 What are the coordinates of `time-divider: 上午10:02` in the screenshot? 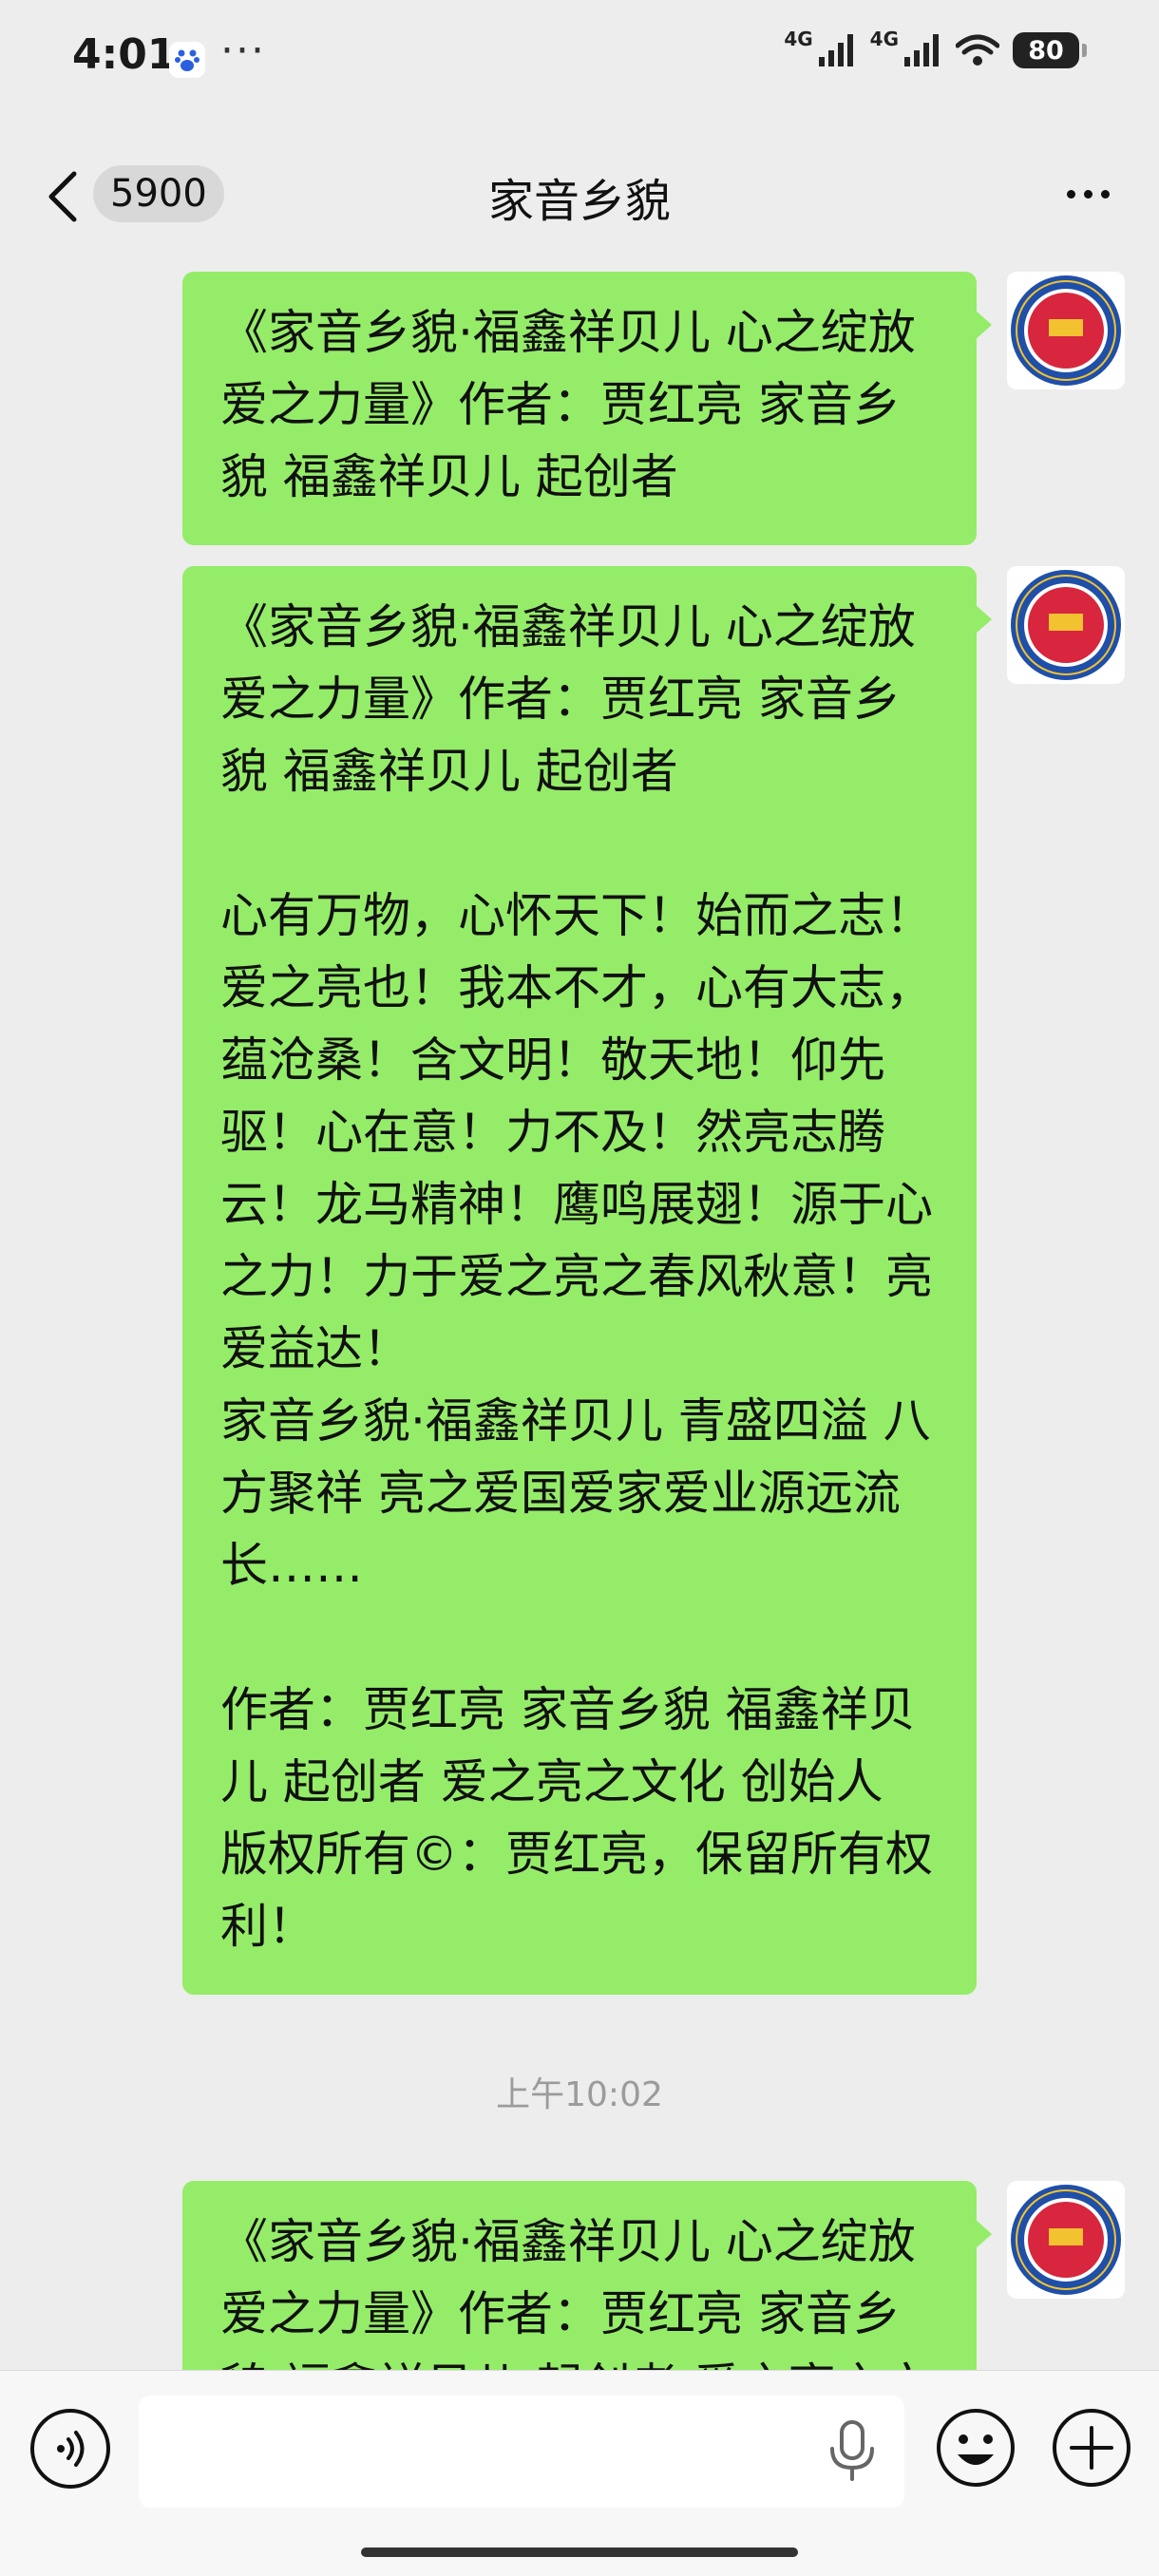 It's located at (579, 2094).